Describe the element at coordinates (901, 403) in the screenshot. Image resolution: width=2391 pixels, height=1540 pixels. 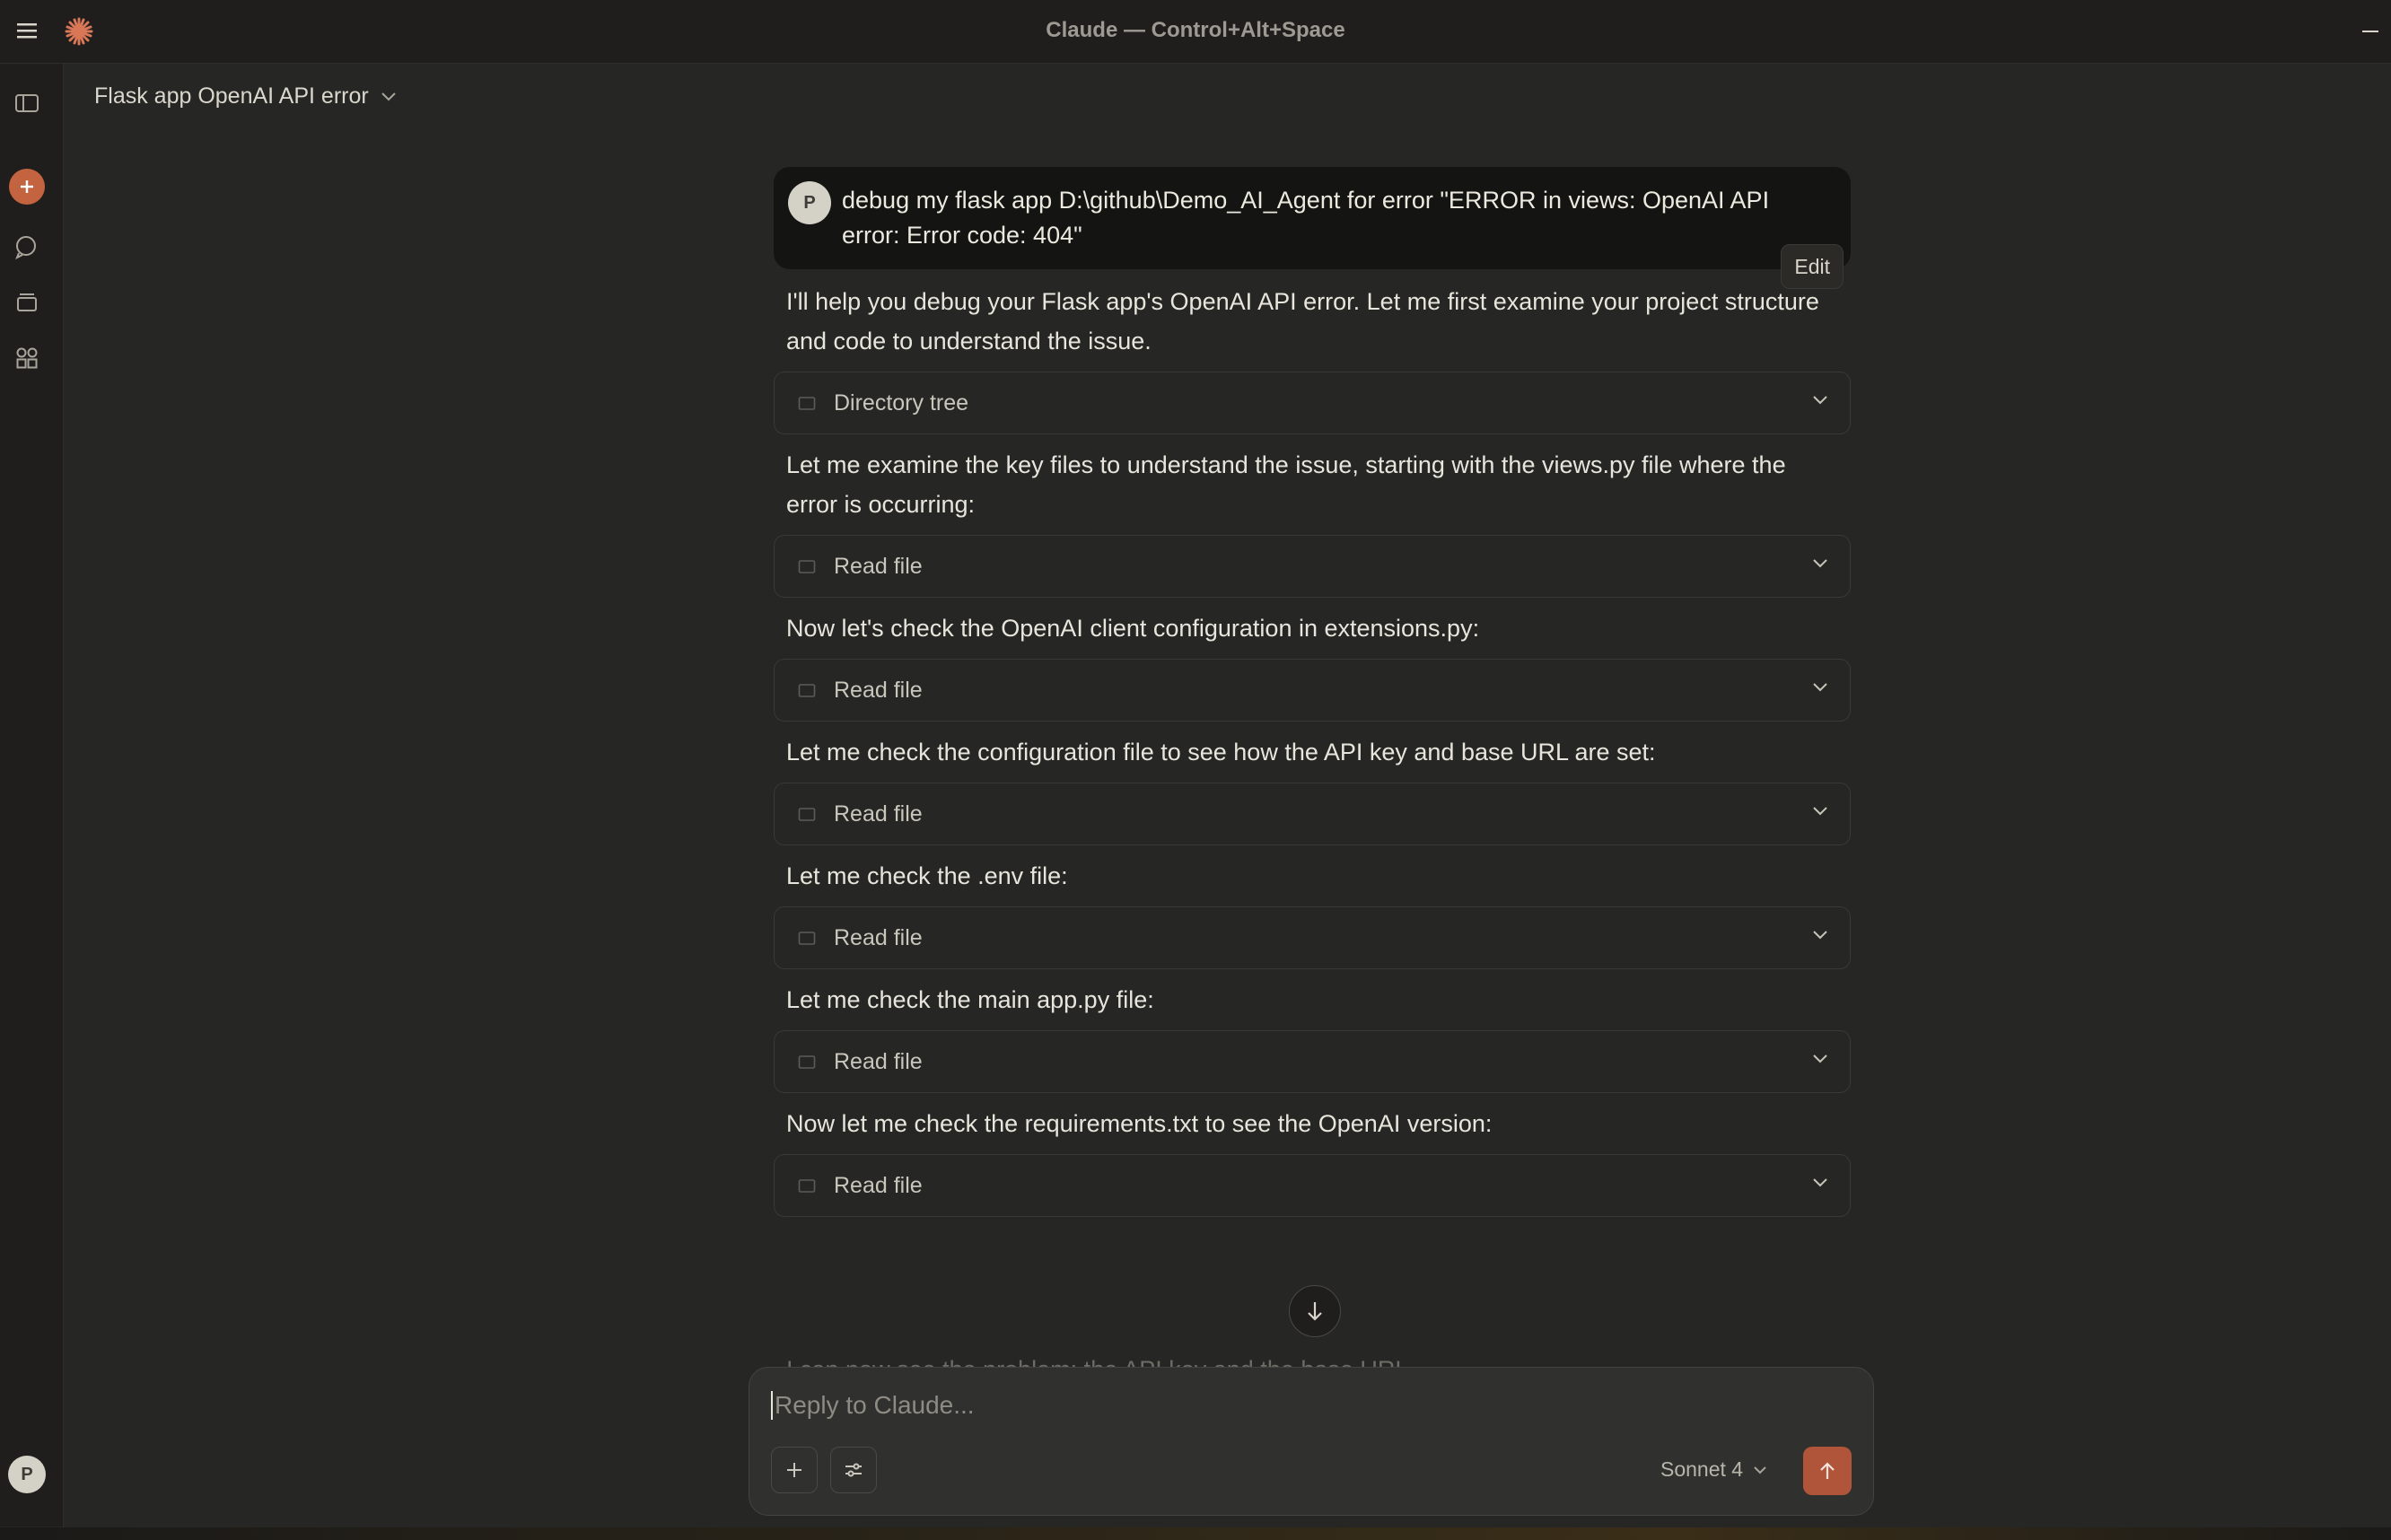
I see `tool-label: Directory tree` at that location.